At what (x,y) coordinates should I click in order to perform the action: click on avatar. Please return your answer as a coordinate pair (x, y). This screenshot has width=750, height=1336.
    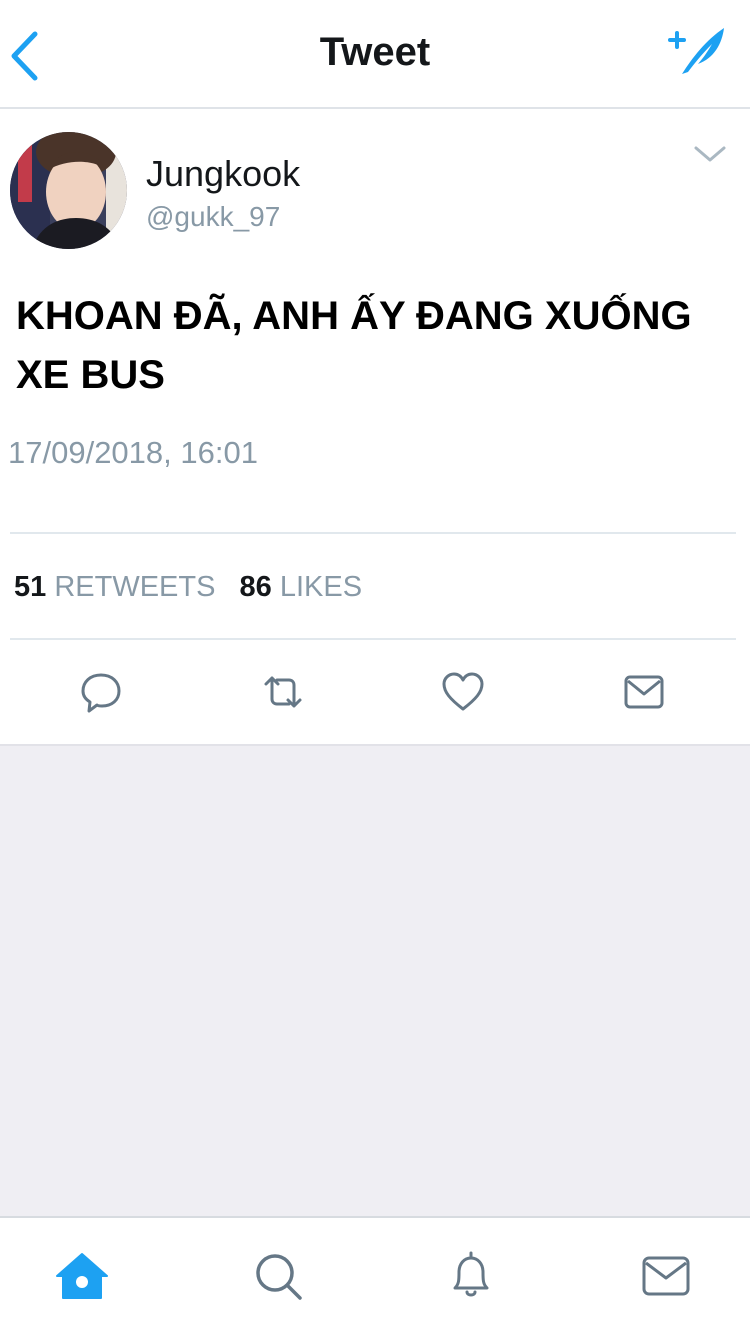
    Looking at the image, I should click on (68, 190).